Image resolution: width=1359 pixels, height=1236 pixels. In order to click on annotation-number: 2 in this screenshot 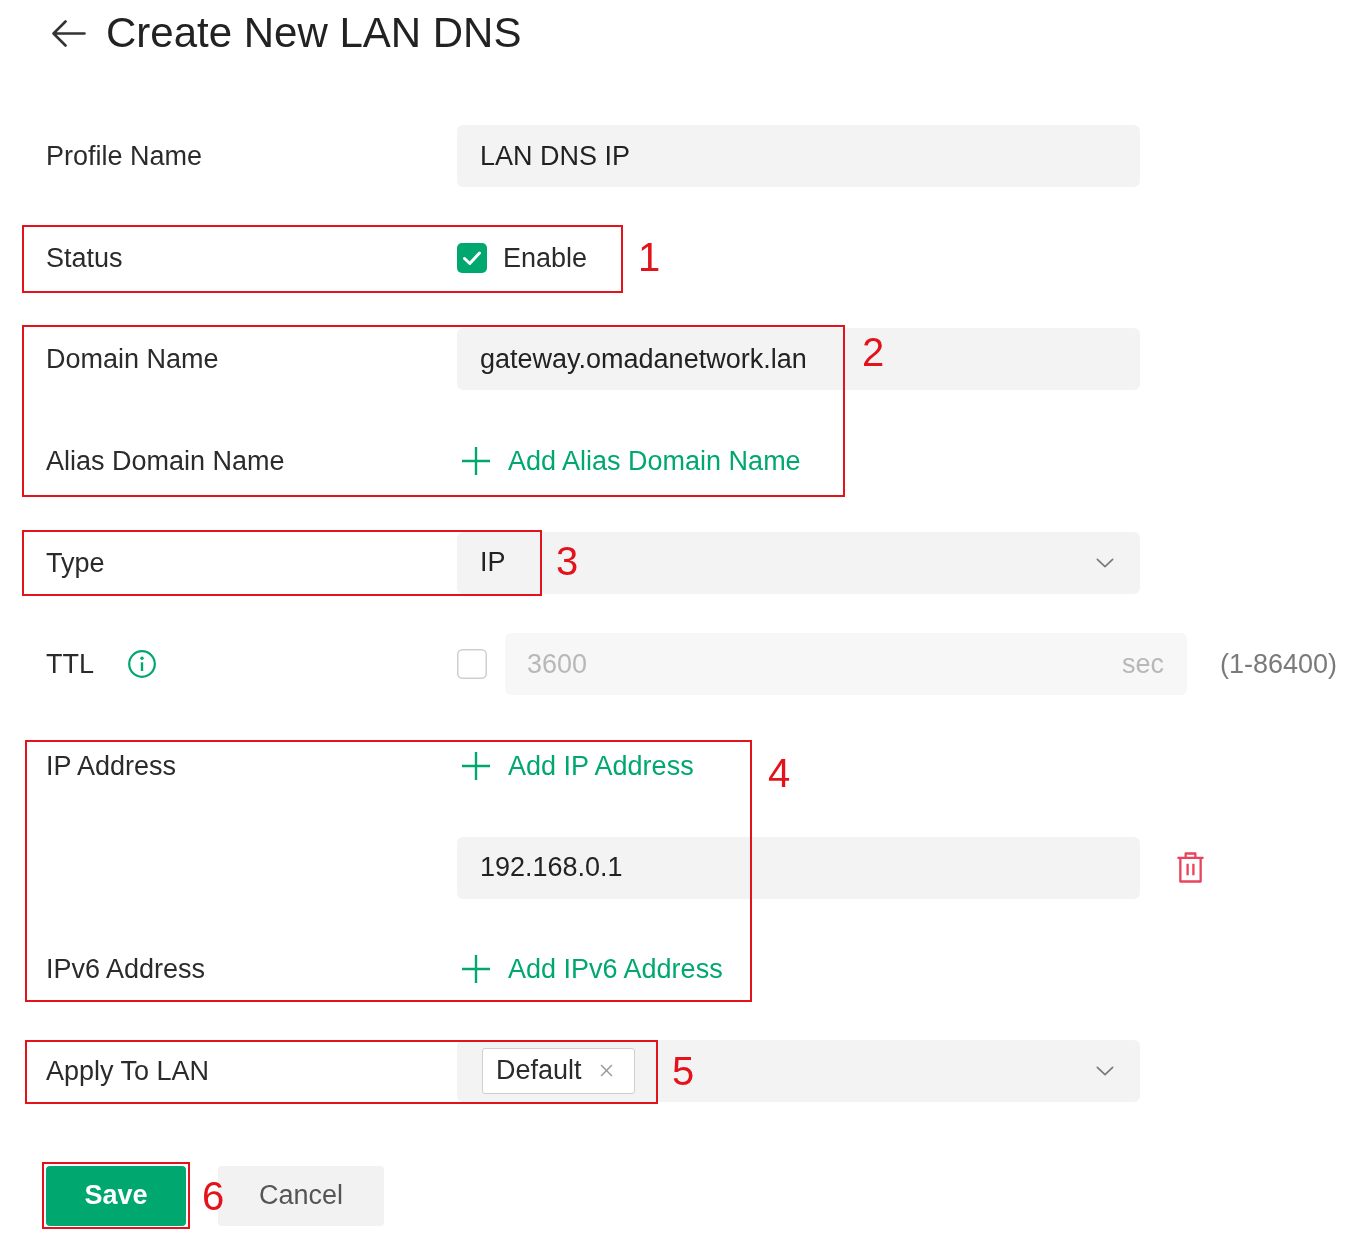, I will do `click(873, 352)`.